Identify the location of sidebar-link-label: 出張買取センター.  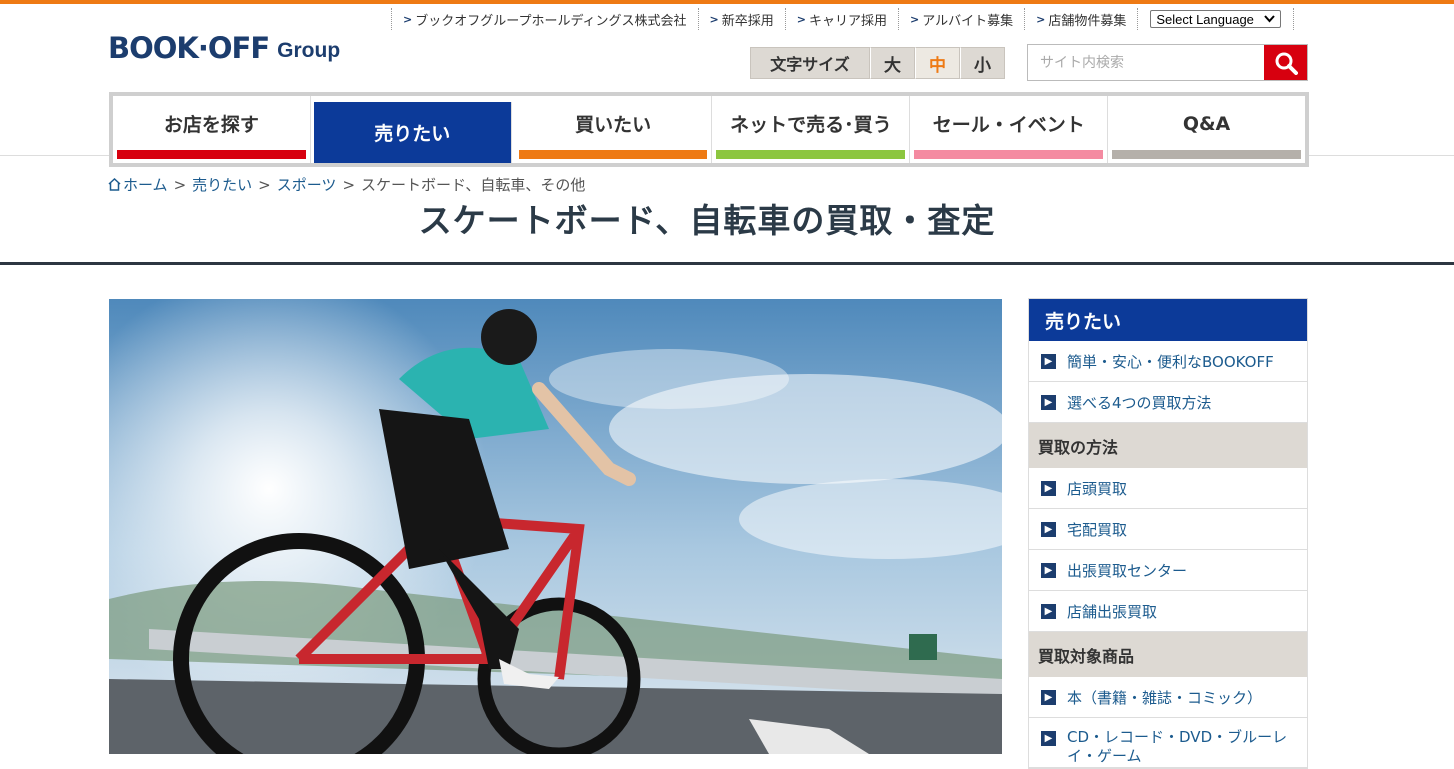
(1127, 570).